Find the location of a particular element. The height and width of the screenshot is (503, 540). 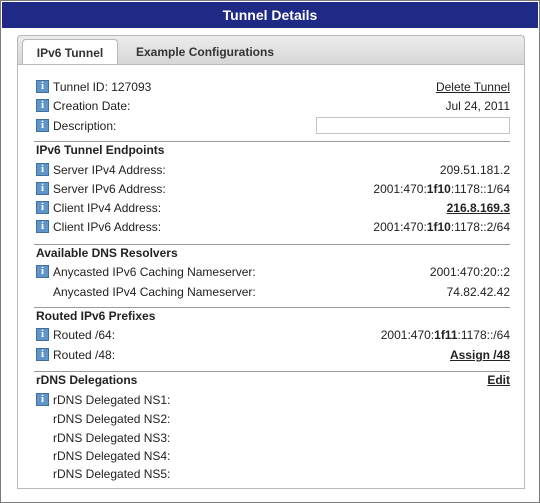

endpoints-heading: IPv6 Tunnel Endpoints is located at coordinates (100, 150).